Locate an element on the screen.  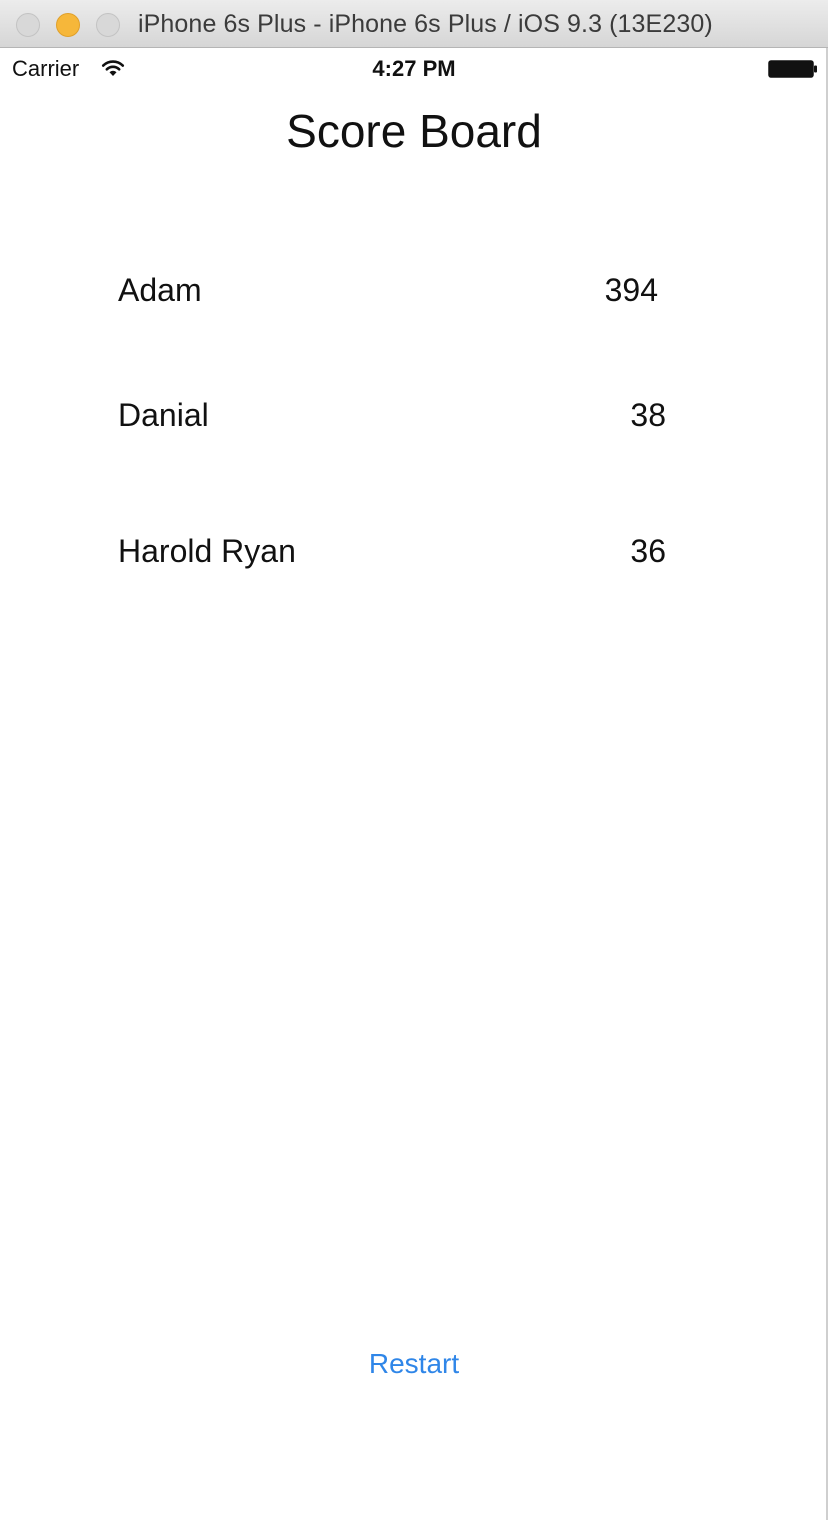
status-time: 4:27 PM is located at coordinates (414, 68).